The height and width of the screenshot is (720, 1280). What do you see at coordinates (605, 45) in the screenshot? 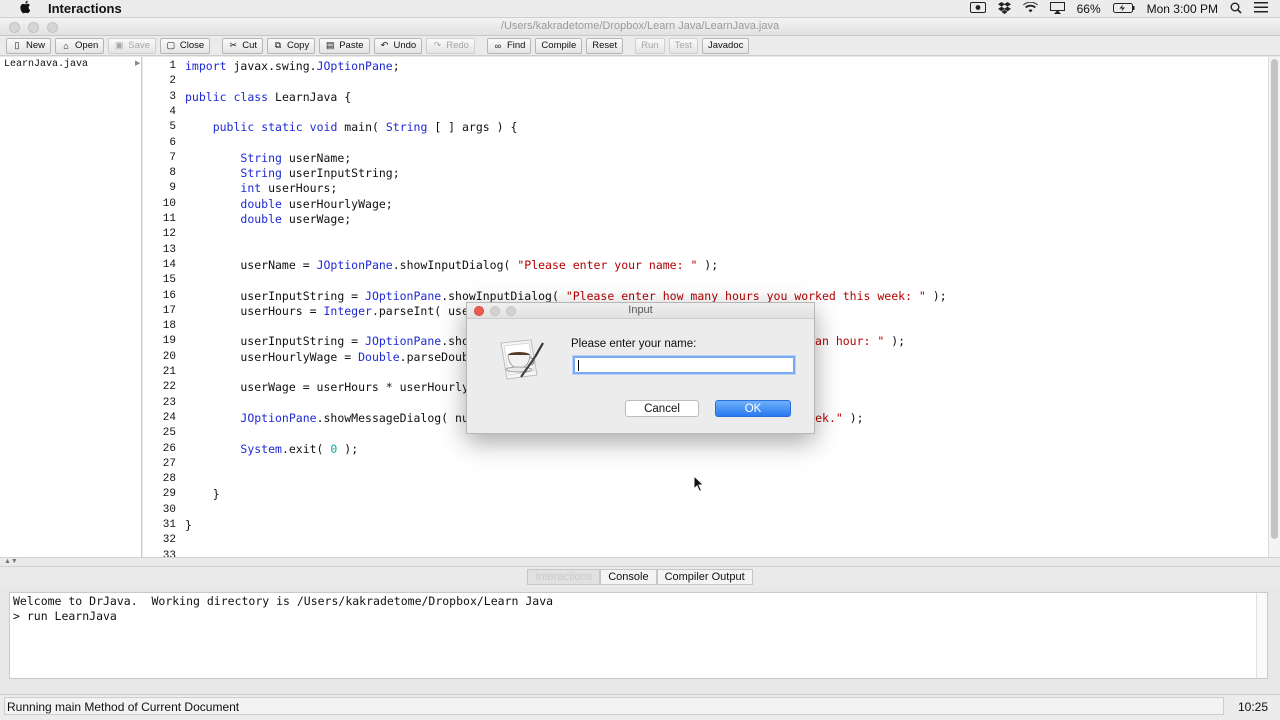
I see `reset-button: Reset` at bounding box center [605, 45].